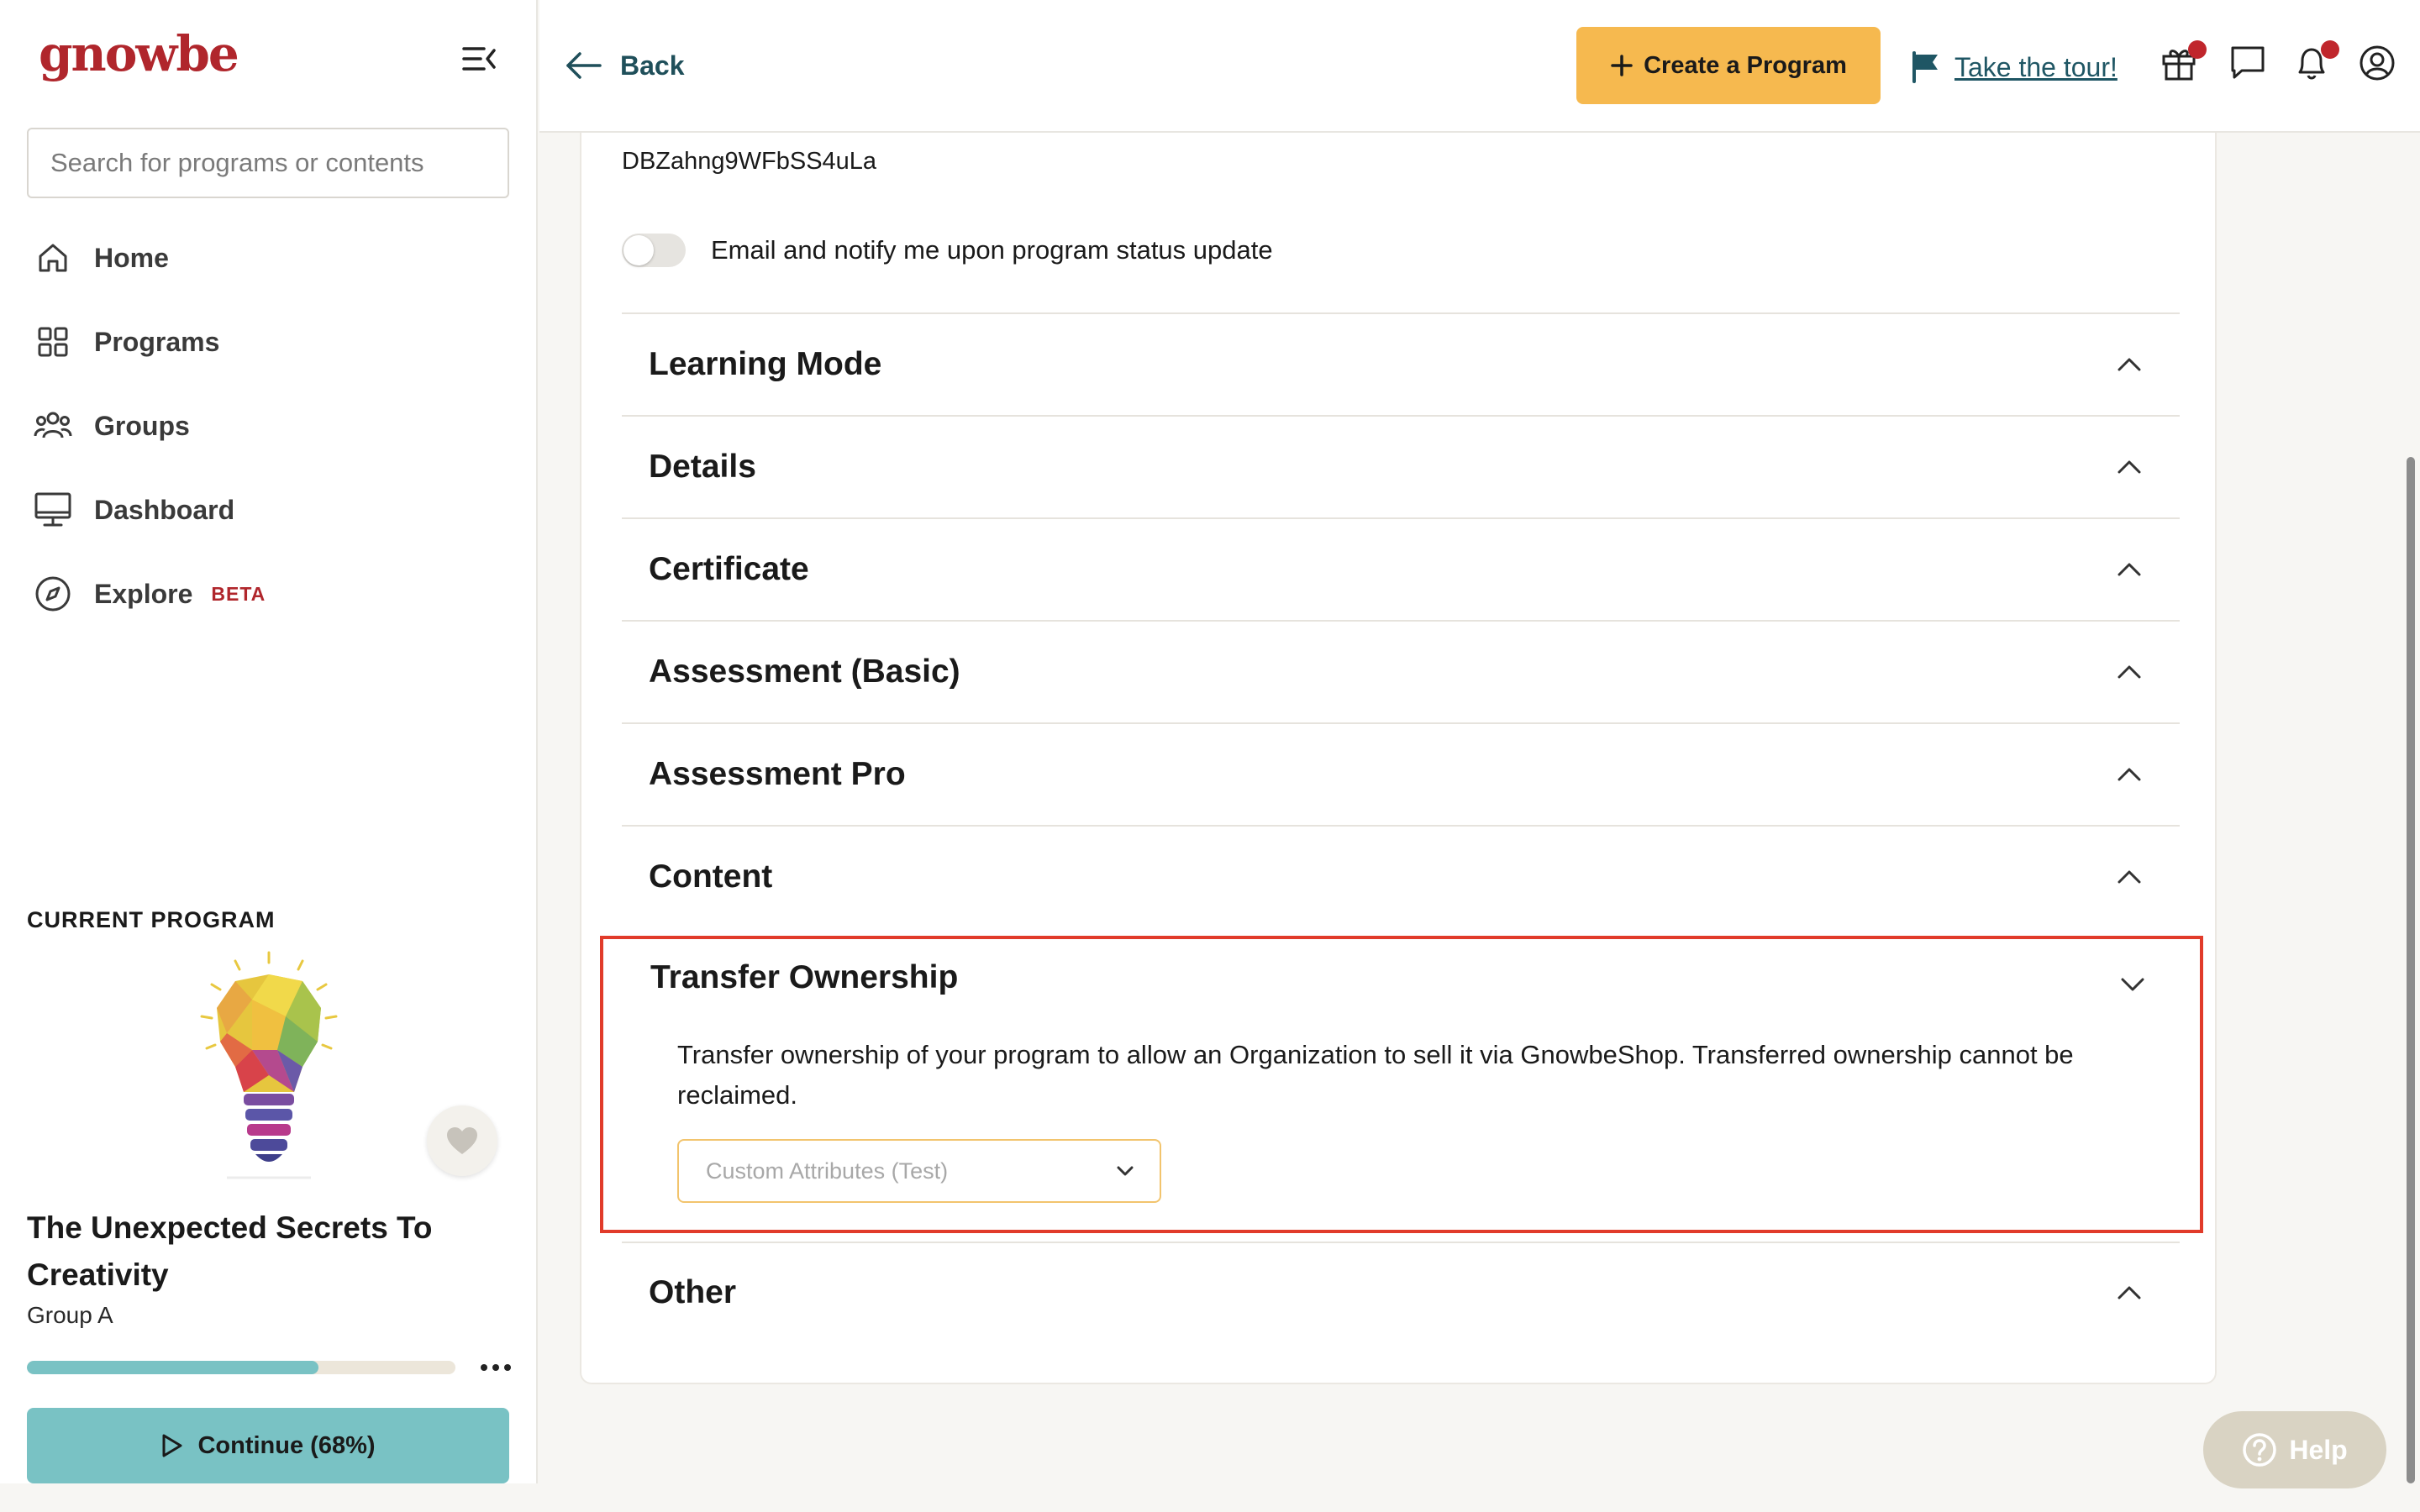 Image resolution: width=2420 pixels, height=1512 pixels. I want to click on heart-icon, so click(462, 1140).